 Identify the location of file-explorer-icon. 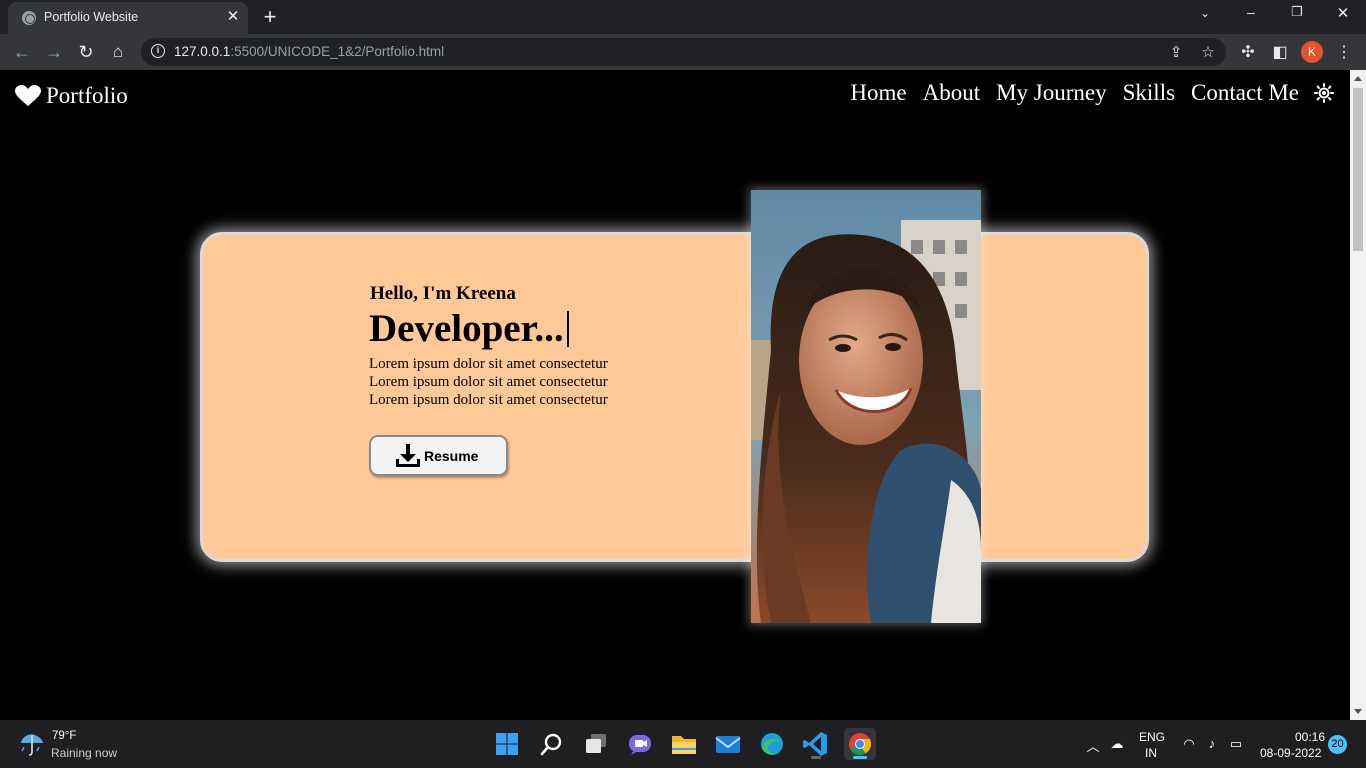
(684, 745).